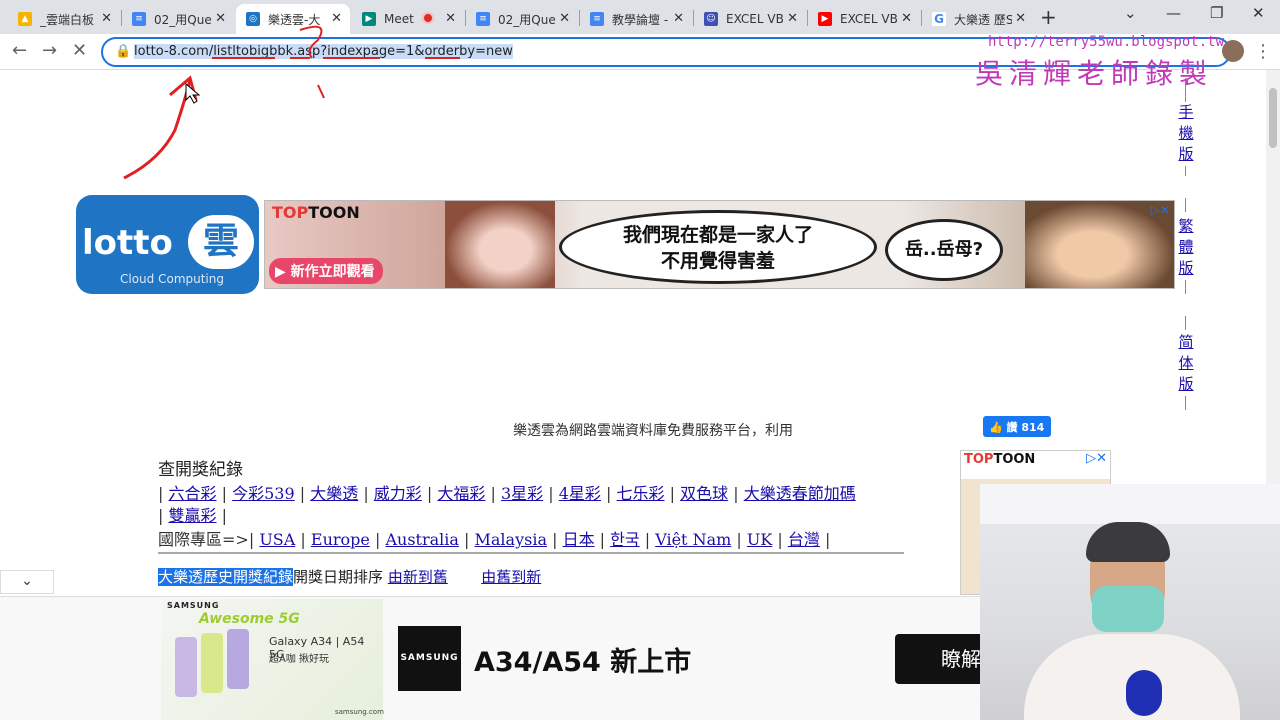 The height and width of the screenshot is (720, 1280). I want to click on international-label: 國際專區=>, so click(203, 539).